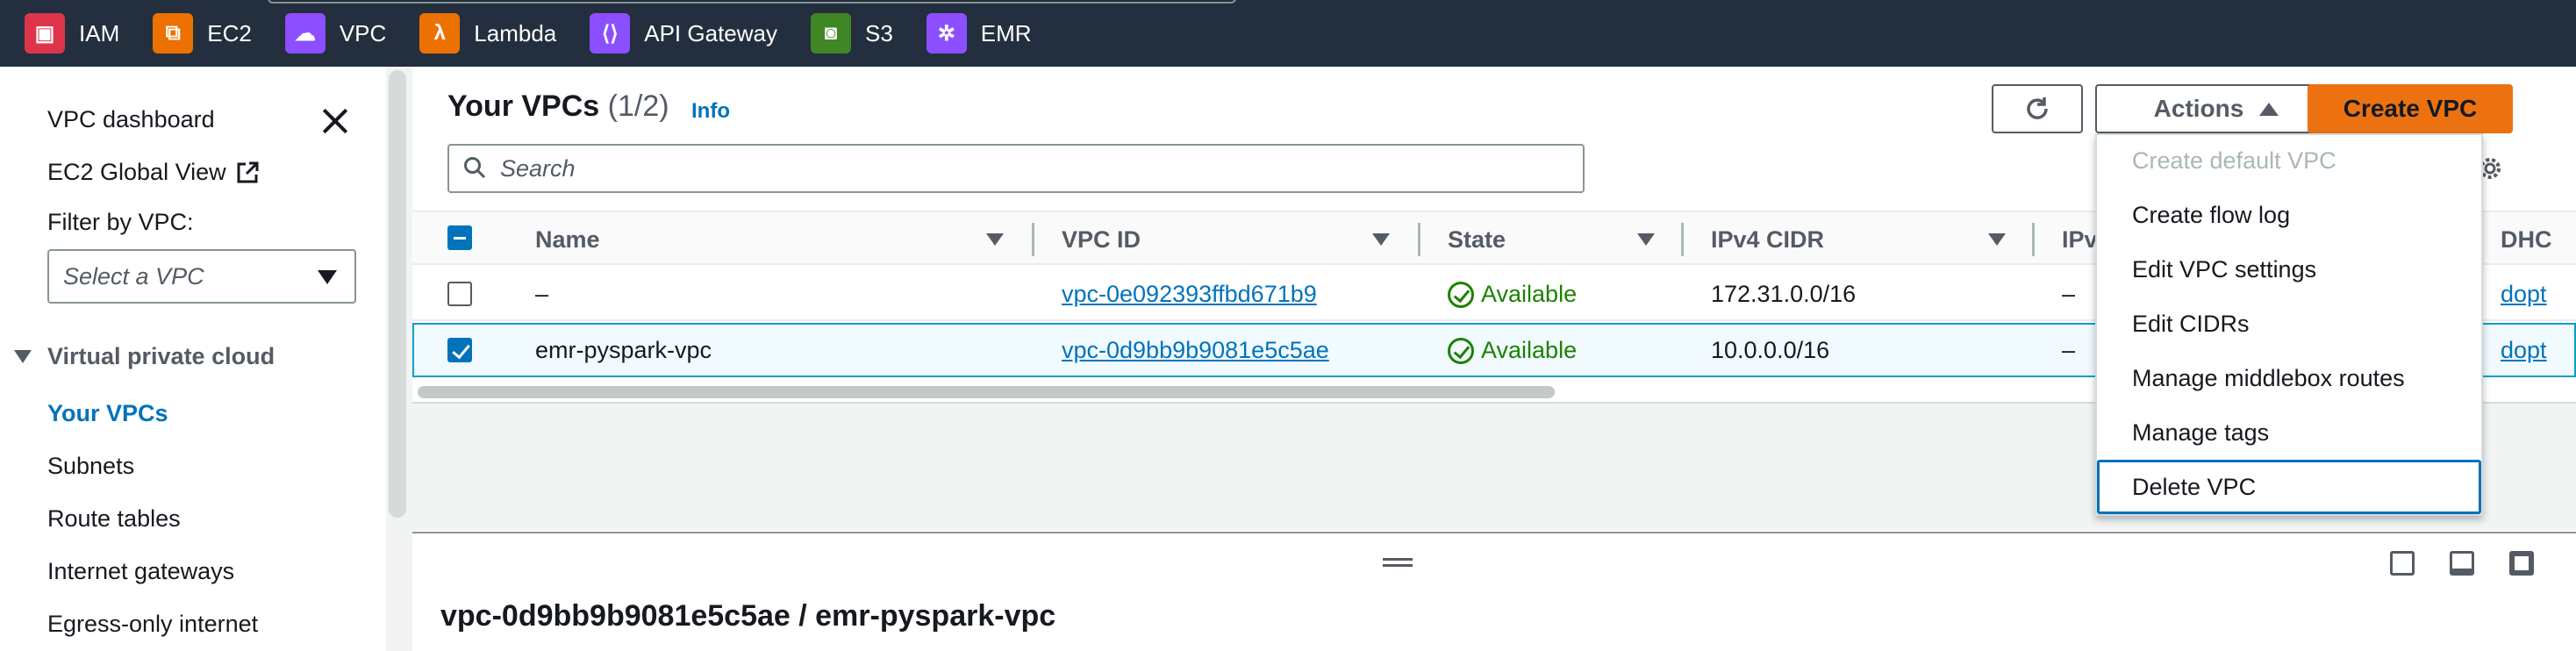 This screenshot has width=2576, height=651. Describe the element at coordinates (2462, 564) in the screenshot. I see `panel-side-icon` at that location.